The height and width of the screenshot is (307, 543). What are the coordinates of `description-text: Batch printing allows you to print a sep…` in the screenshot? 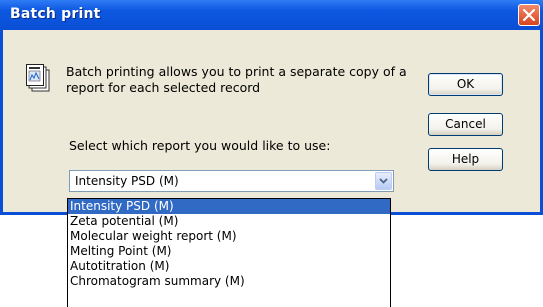 It's located at (236, 79).